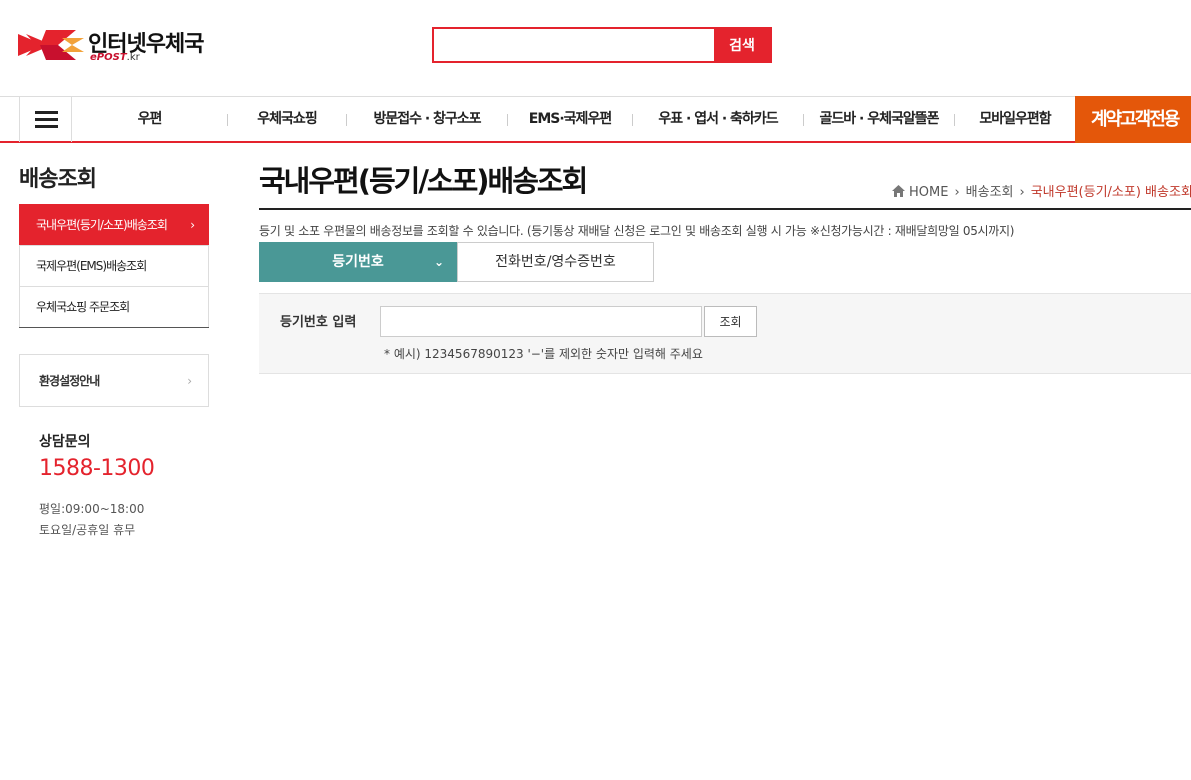  What do you see at coordinates (69, 381) in the screenshot?
I see `environment-settings-label: 환경설정안내` at bounding box center [69, 381].